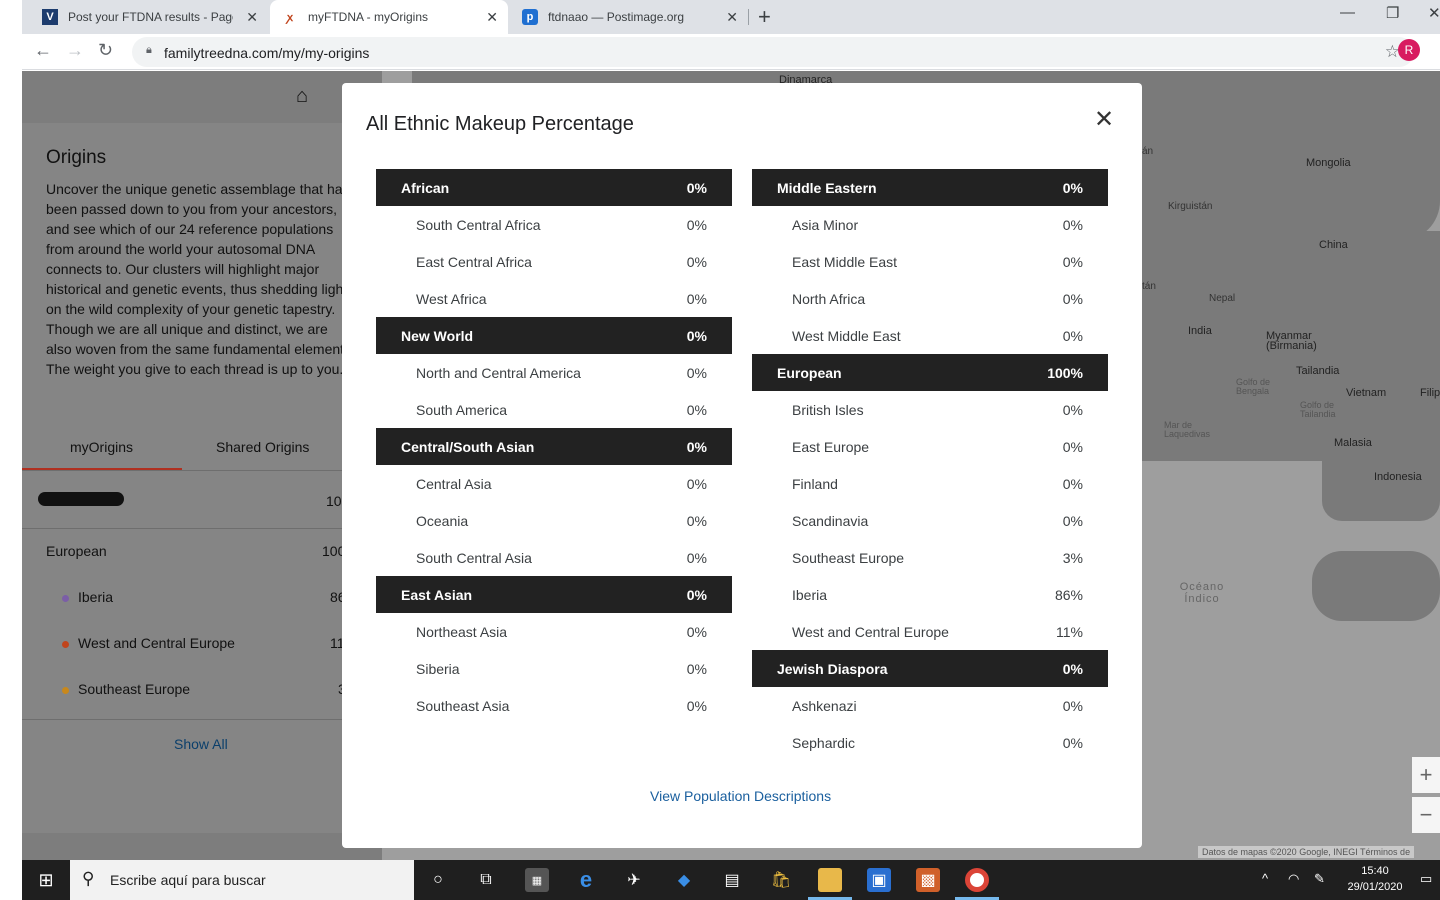  What do you see at coordinates (977, 880) in the screenshot?
I see `chrome-icon` at bounding box center [977, 880].